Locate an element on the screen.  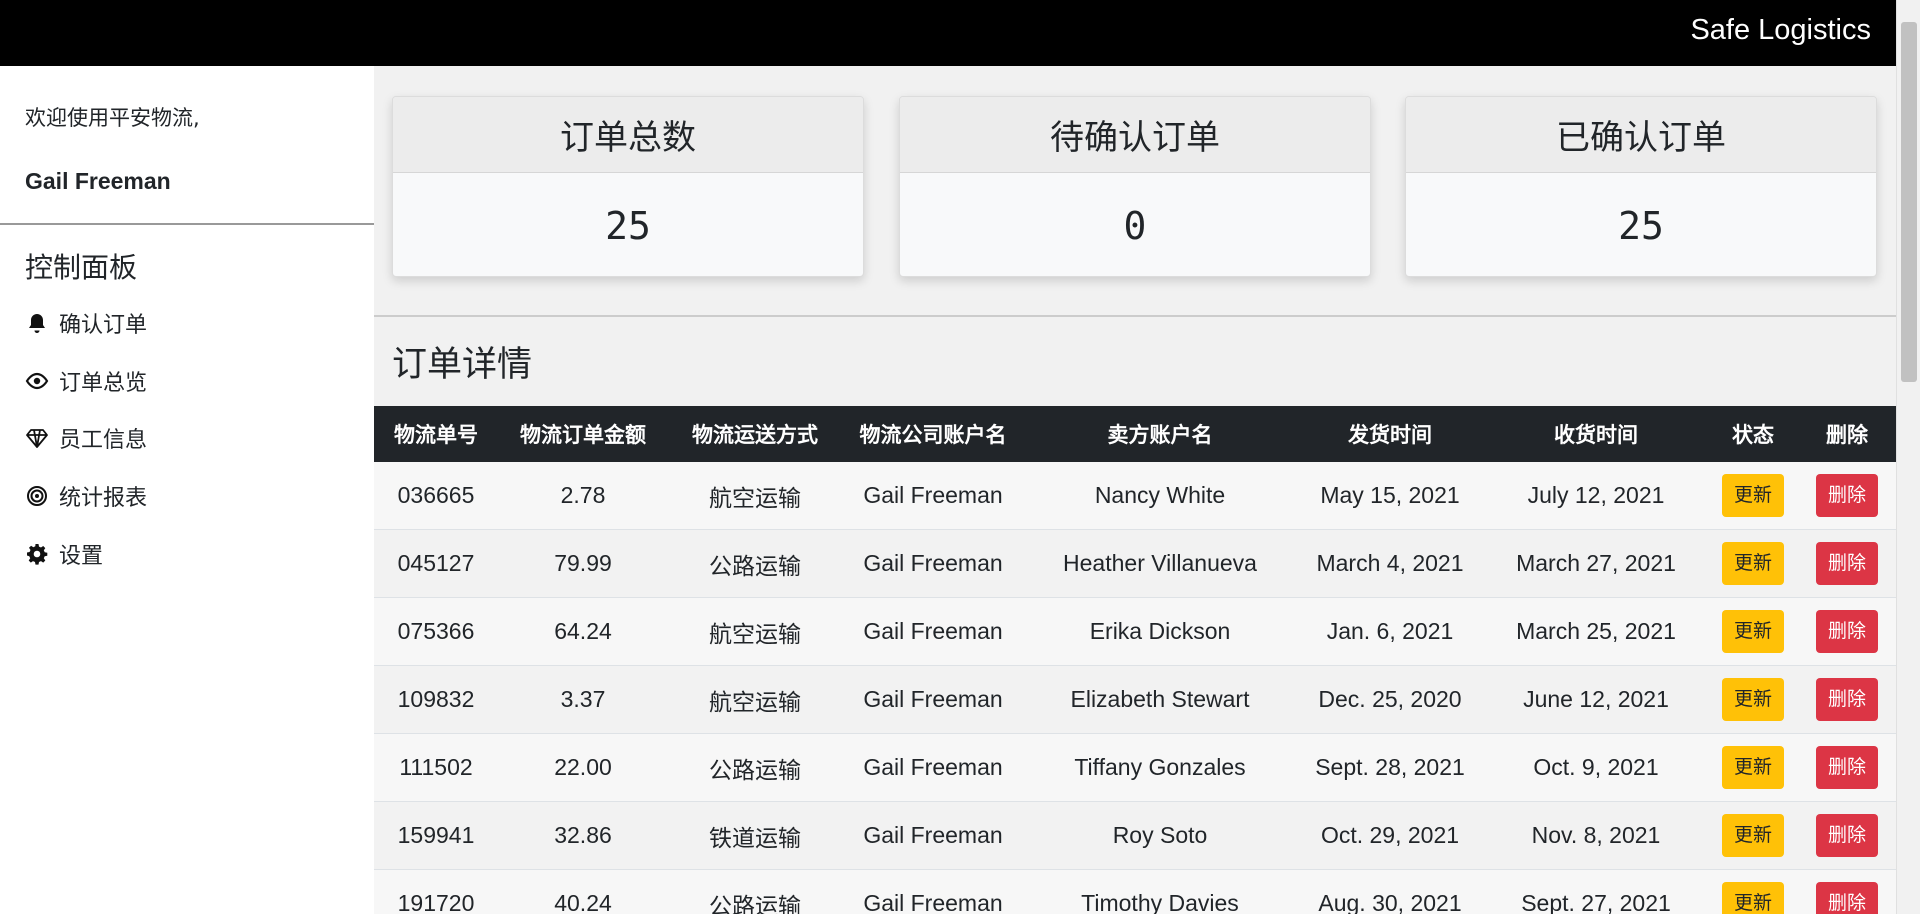
username: Gail Freeman is located at coordinates (98, 181).